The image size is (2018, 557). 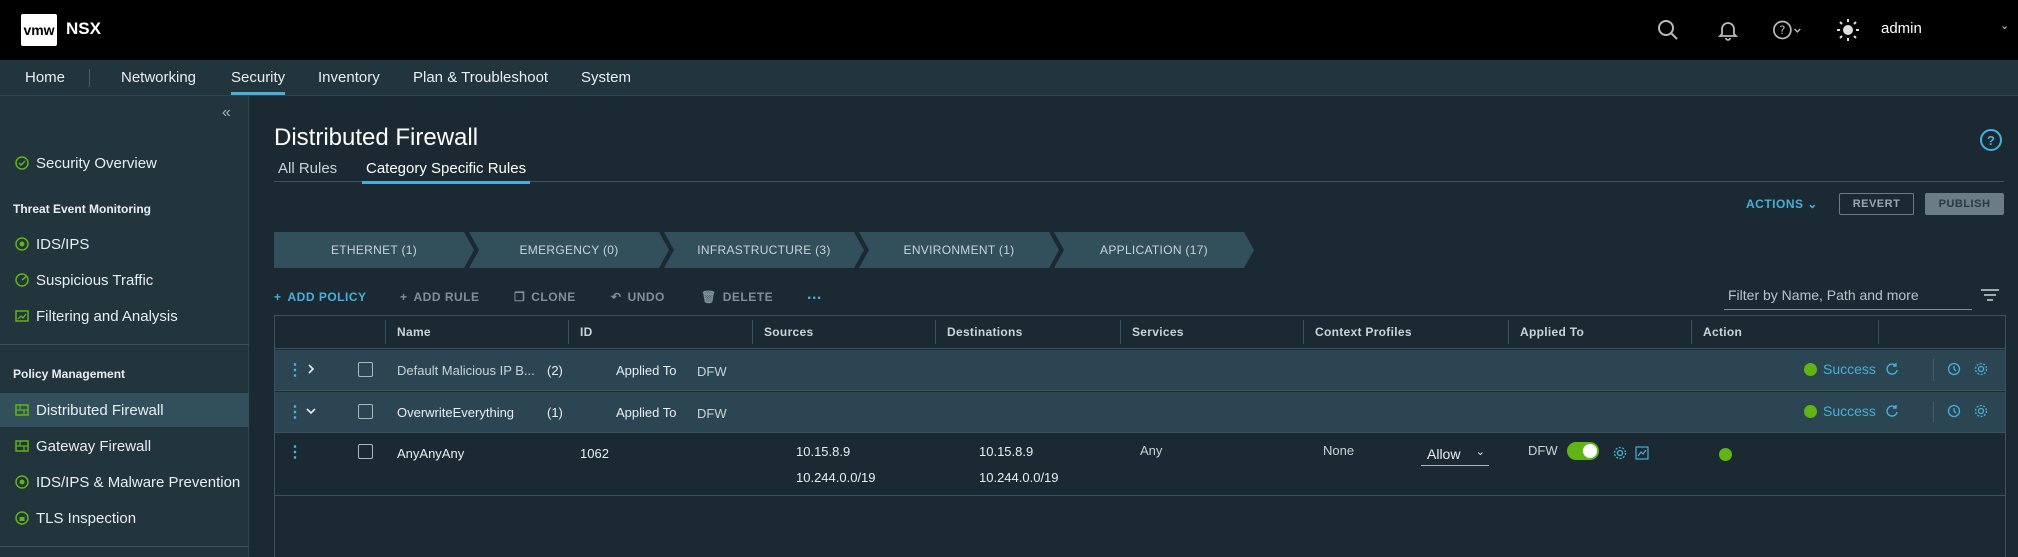 What do you see at coordinates (1991, 140) in the screenshot?
I see `help-icon: ?` at bounding box center [1991, 140].